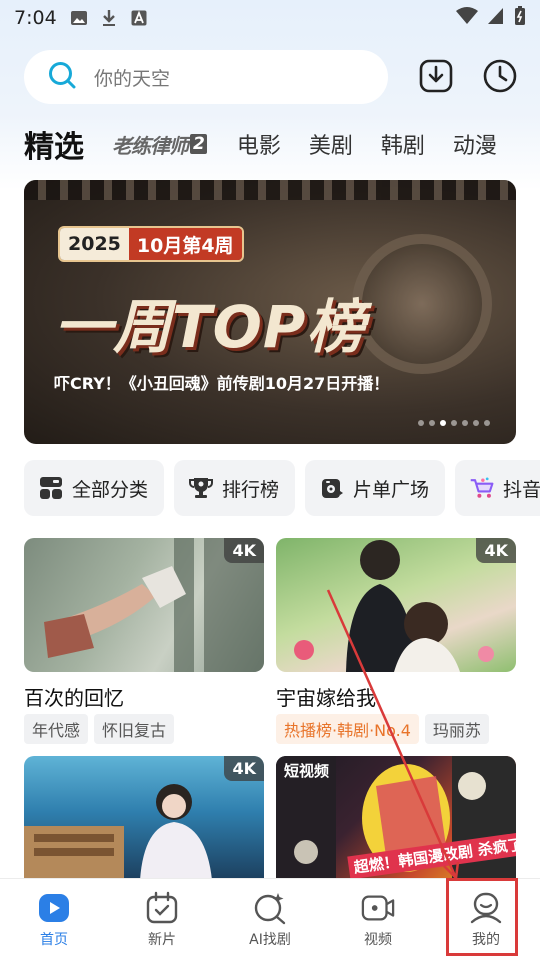  I want to click on download-status-icon, so click(109, 18).